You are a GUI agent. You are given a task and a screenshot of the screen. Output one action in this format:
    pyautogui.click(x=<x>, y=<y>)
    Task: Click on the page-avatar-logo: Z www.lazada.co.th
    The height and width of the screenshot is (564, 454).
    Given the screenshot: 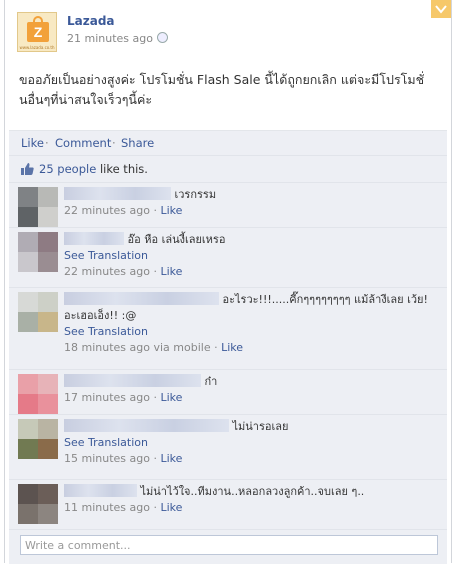 What is the action you would take?
    pyautogui.click(x=37, y=32)
    